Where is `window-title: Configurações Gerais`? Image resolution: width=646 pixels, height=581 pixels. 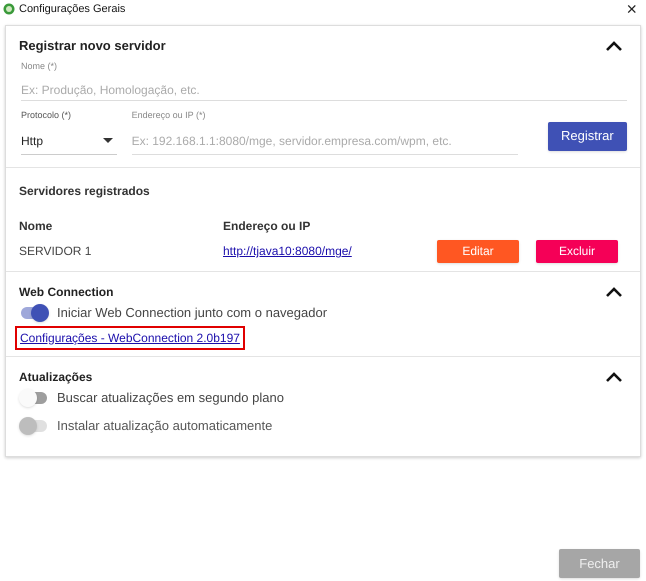
window-title: Configurações Gerais is located at coordinates (72, 9).